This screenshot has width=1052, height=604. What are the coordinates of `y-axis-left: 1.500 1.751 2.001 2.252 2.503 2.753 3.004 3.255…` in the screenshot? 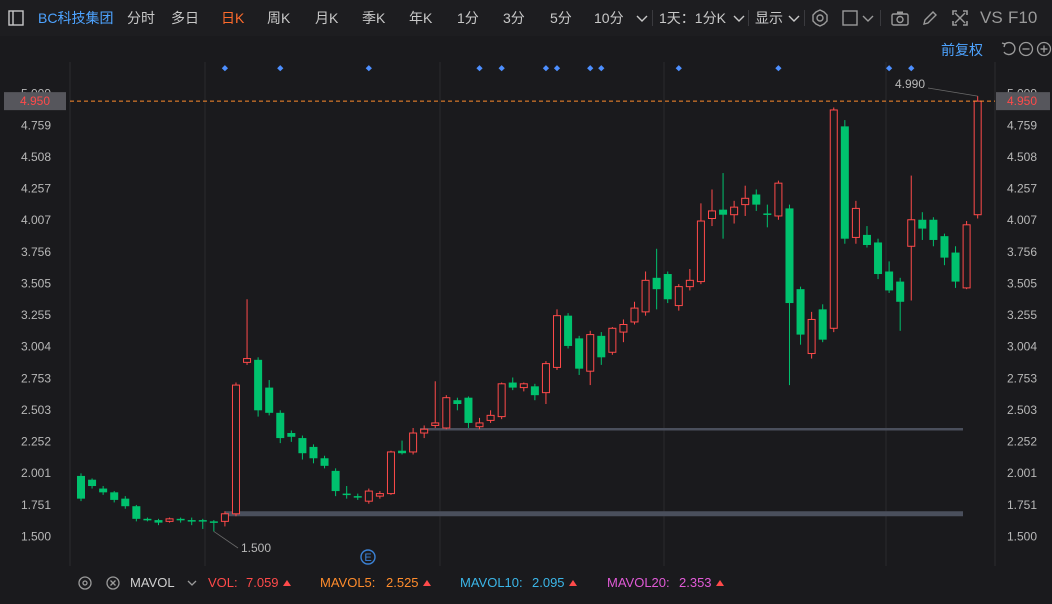 It's located at (36, 315).